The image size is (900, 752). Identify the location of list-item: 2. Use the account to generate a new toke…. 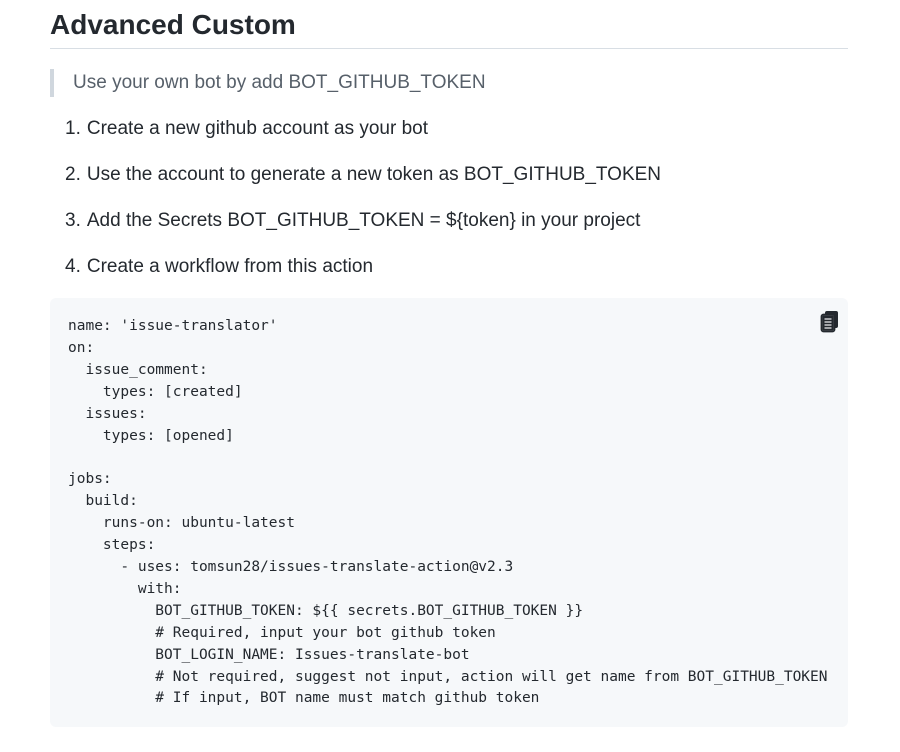
(449, 175).